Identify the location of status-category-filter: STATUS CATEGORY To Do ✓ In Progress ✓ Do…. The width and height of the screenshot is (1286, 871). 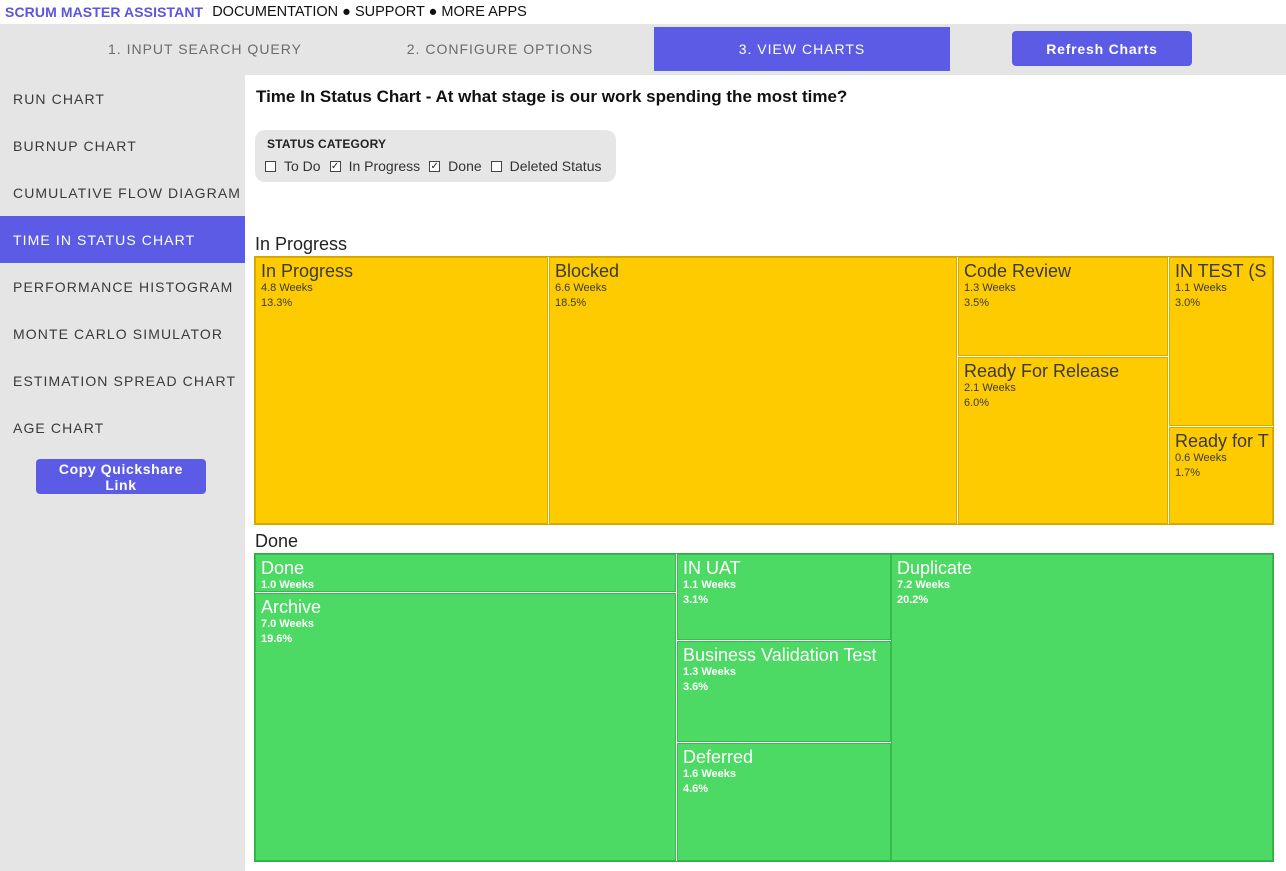
(435, 156).